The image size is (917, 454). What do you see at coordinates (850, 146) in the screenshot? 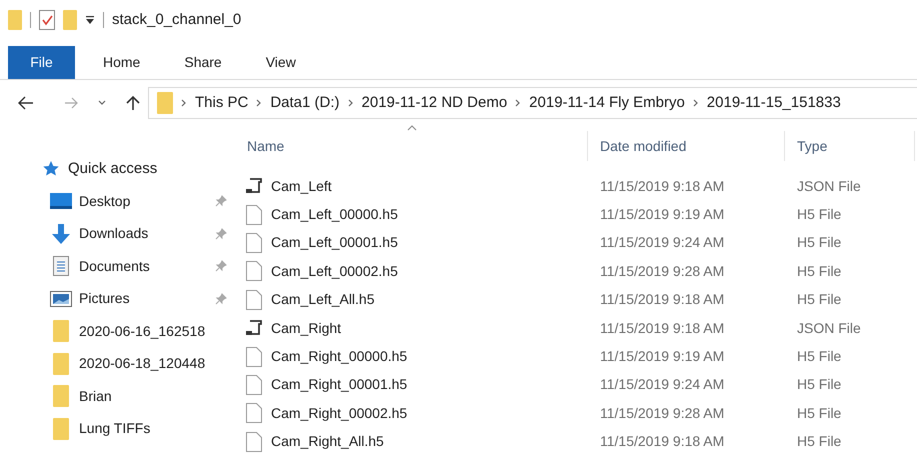
I see `column-header: Type` at bounding box center [850, 146].